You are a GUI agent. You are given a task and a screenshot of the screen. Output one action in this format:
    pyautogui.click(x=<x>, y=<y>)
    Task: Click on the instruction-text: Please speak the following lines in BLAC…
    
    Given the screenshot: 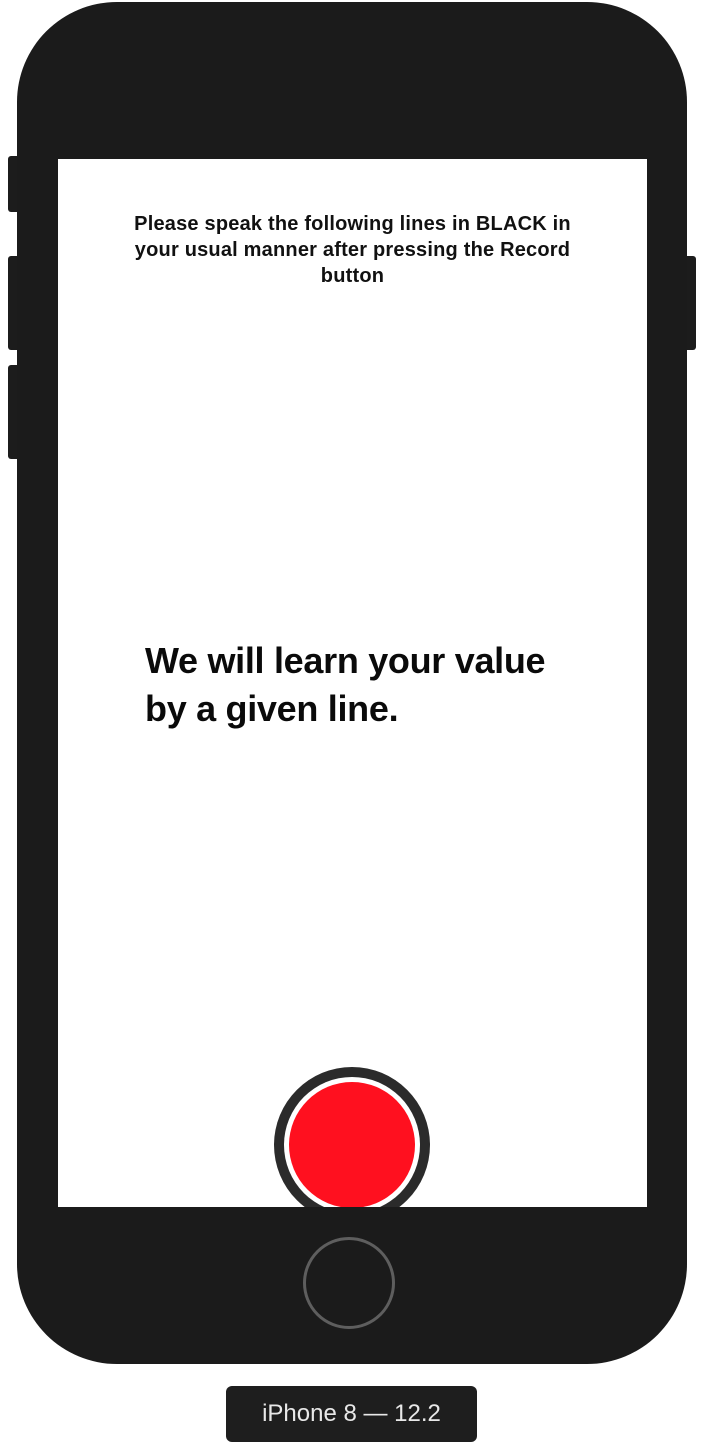 What is the action you would take?
    pyautogui.click(x=352, y=250)
    